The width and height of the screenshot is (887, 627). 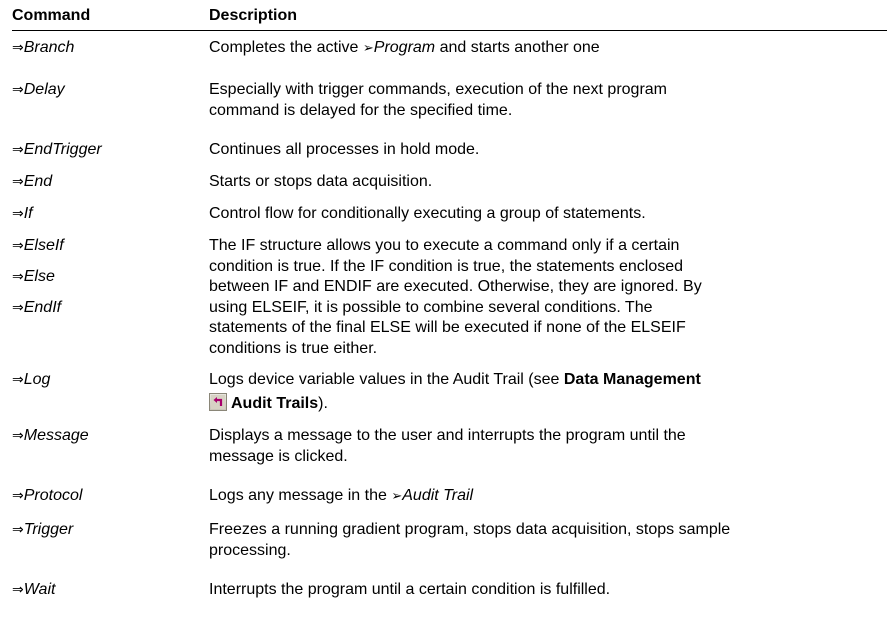 I want to click on column-header-command: Command, so click(x=51, y=15).